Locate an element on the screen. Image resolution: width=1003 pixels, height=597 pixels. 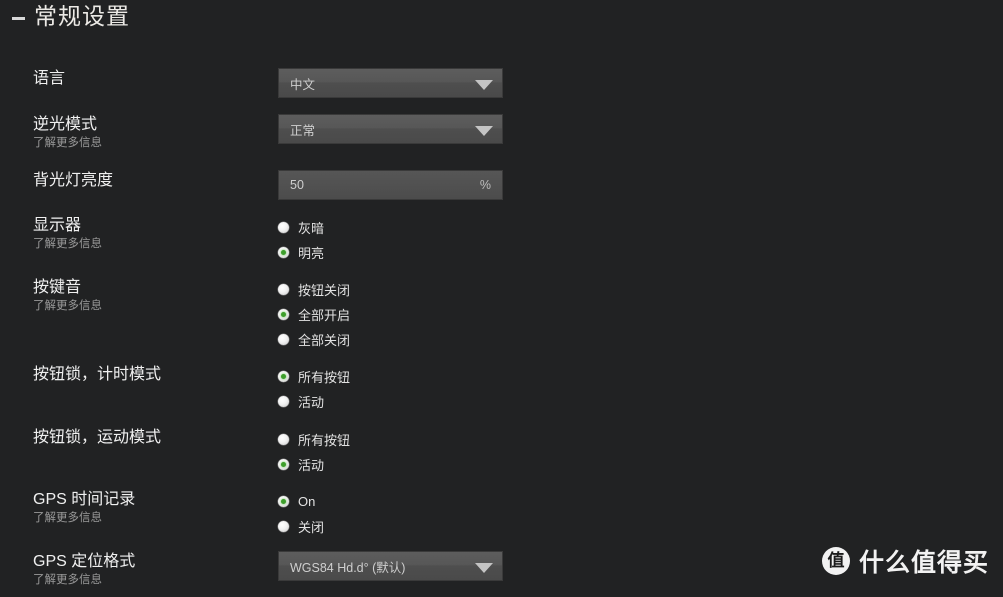
row-label-group: GPS 定位格式了解更多信息 is located at coordinates (150, 569).